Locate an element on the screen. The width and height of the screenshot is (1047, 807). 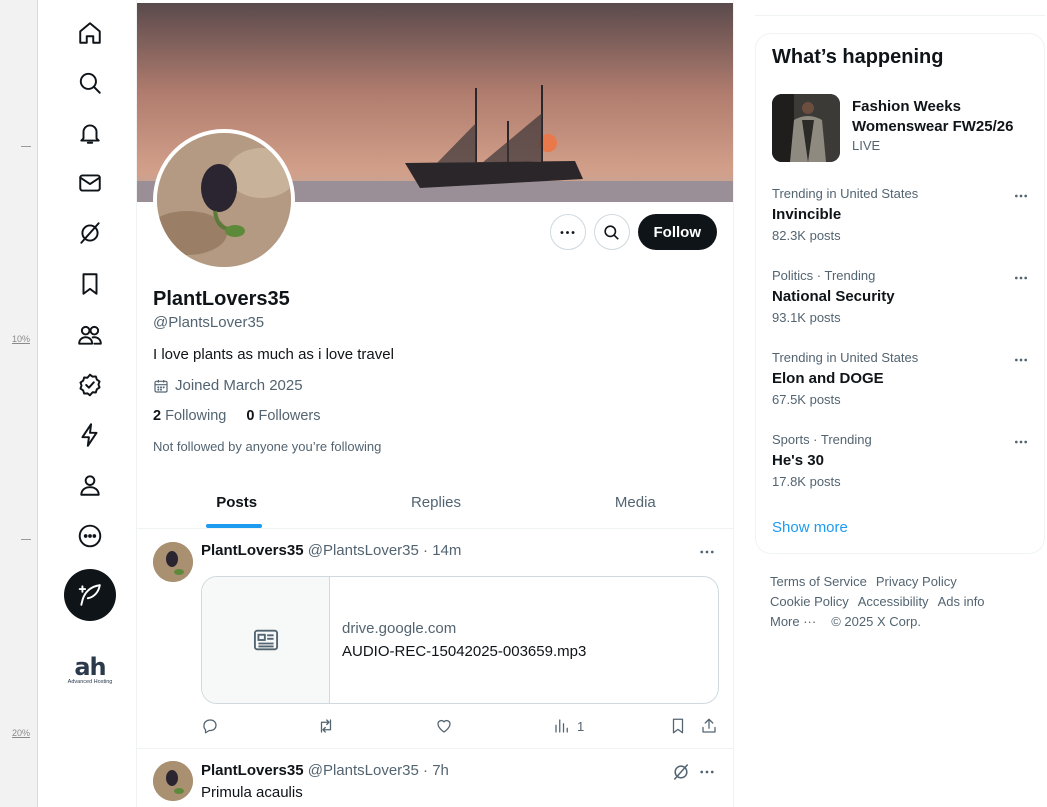
tweet-time: 7h is located at coordinates (440, 770).